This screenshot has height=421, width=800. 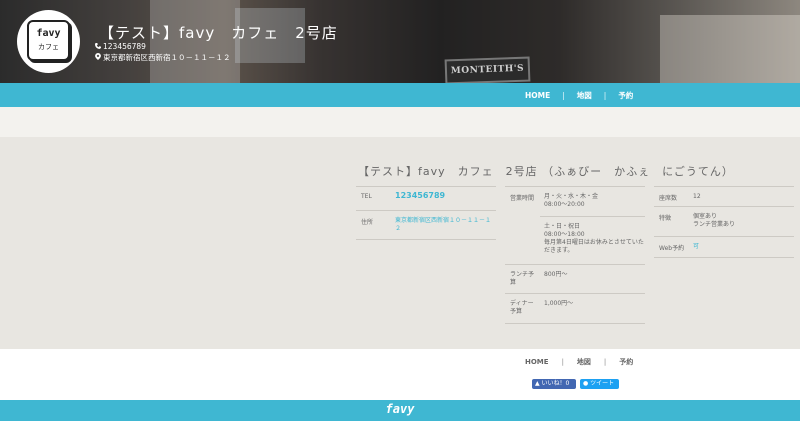 I want to click on footer-nav-reserve: 予約, so click(x=626, y=362).